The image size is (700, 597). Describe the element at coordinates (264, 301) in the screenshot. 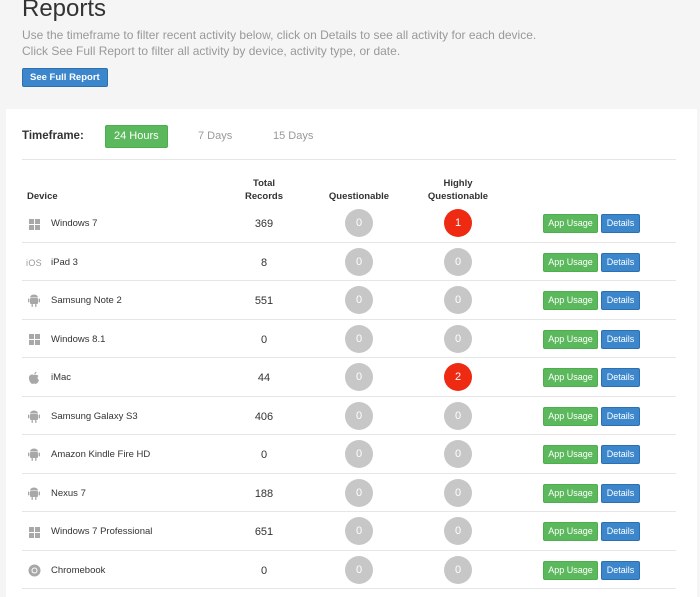

I see `total-records: 551` at that location.